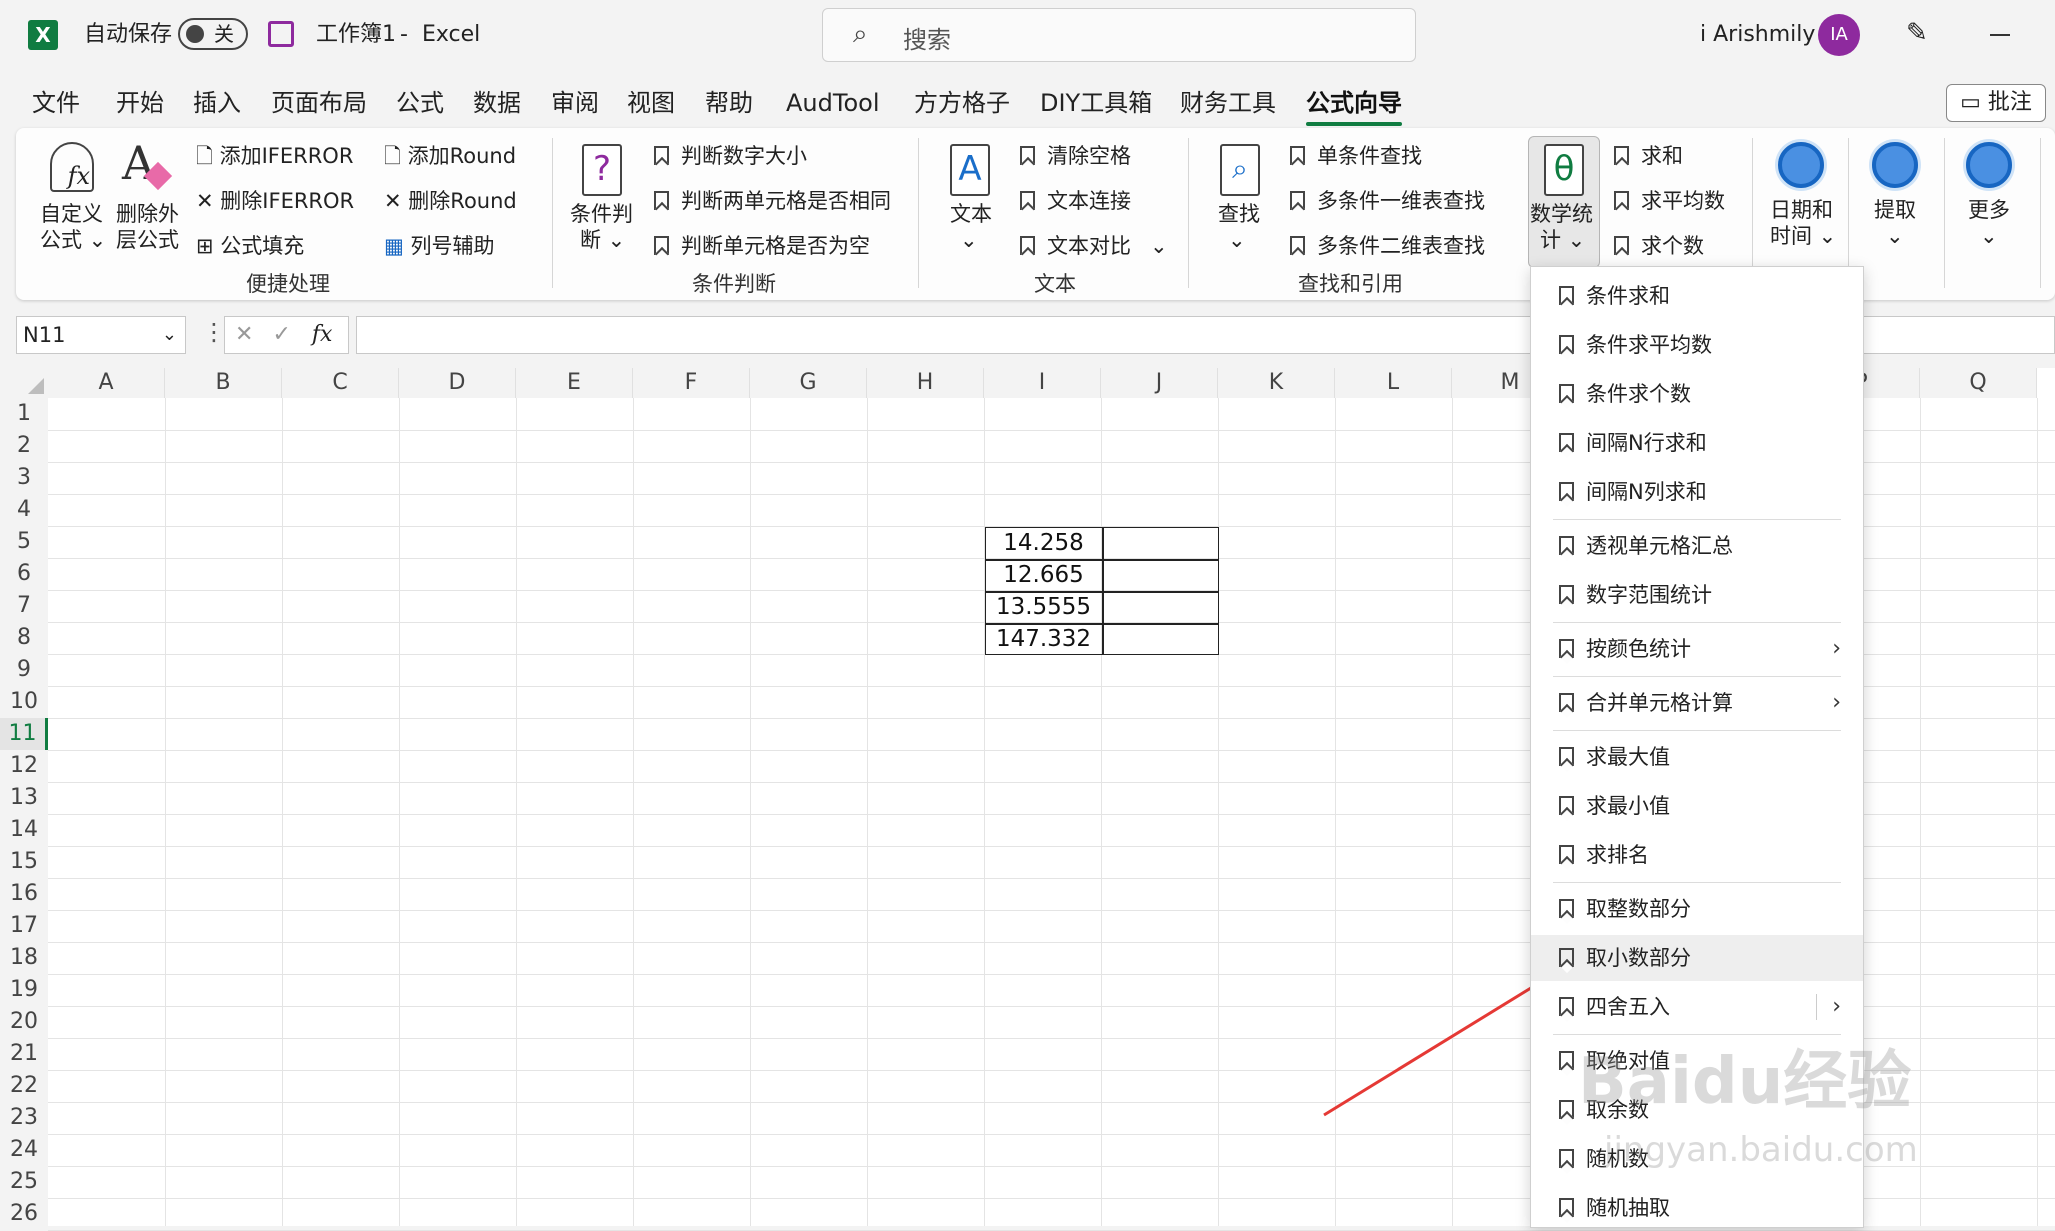  I want to click on judge-cells-same: 判断两单元格是否相同, so click(772, 201).